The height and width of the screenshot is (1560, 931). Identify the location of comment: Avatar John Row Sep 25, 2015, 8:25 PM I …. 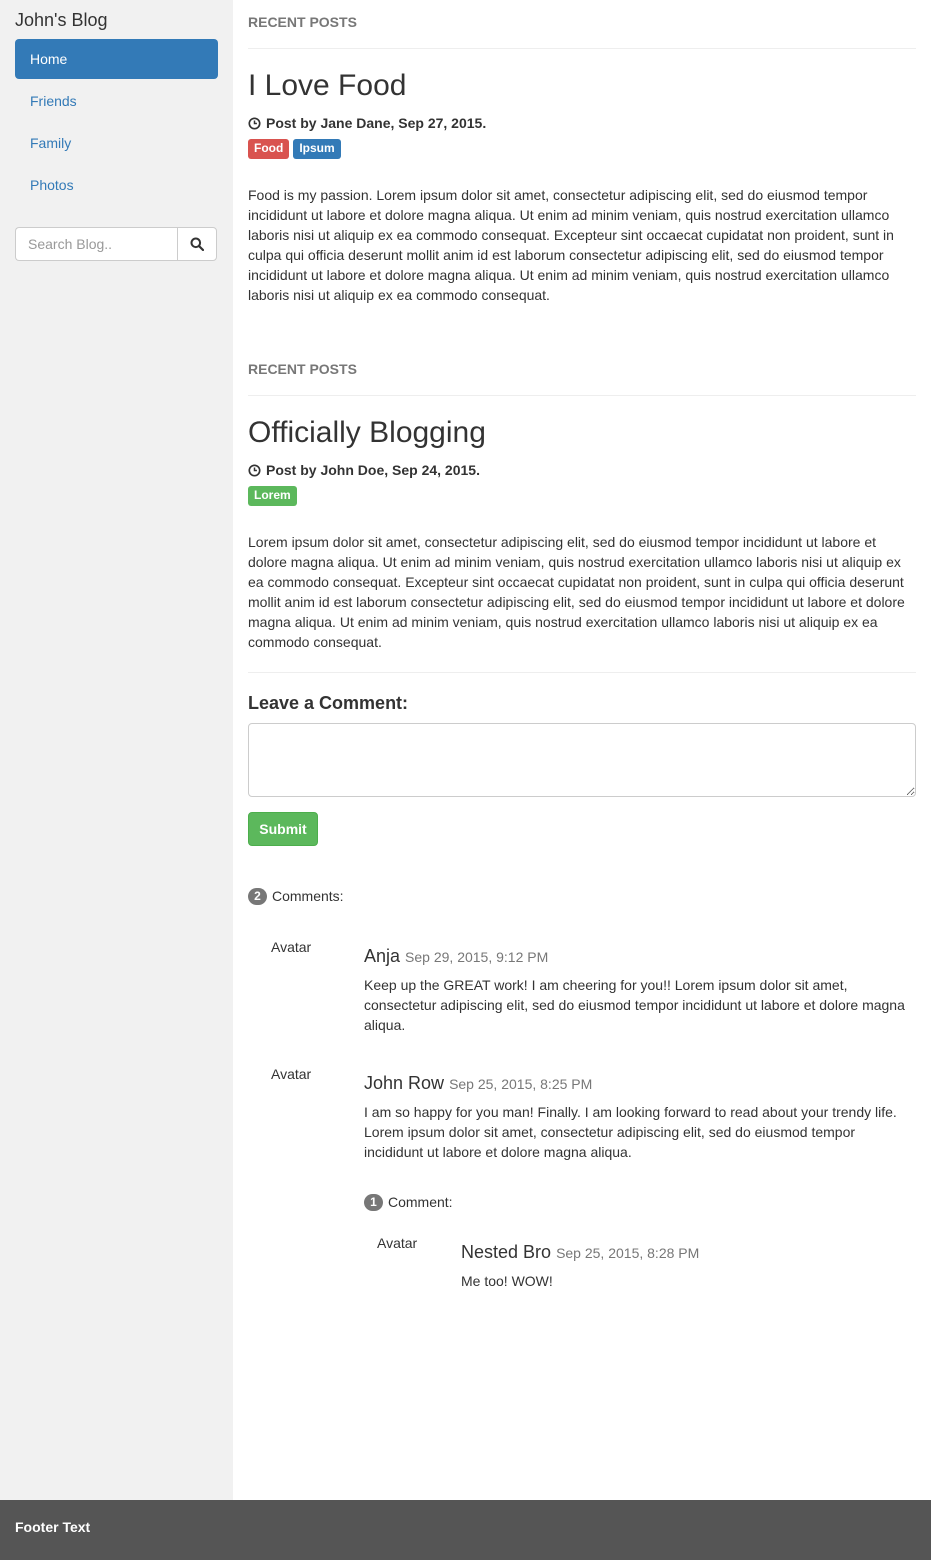
(582, 1177).